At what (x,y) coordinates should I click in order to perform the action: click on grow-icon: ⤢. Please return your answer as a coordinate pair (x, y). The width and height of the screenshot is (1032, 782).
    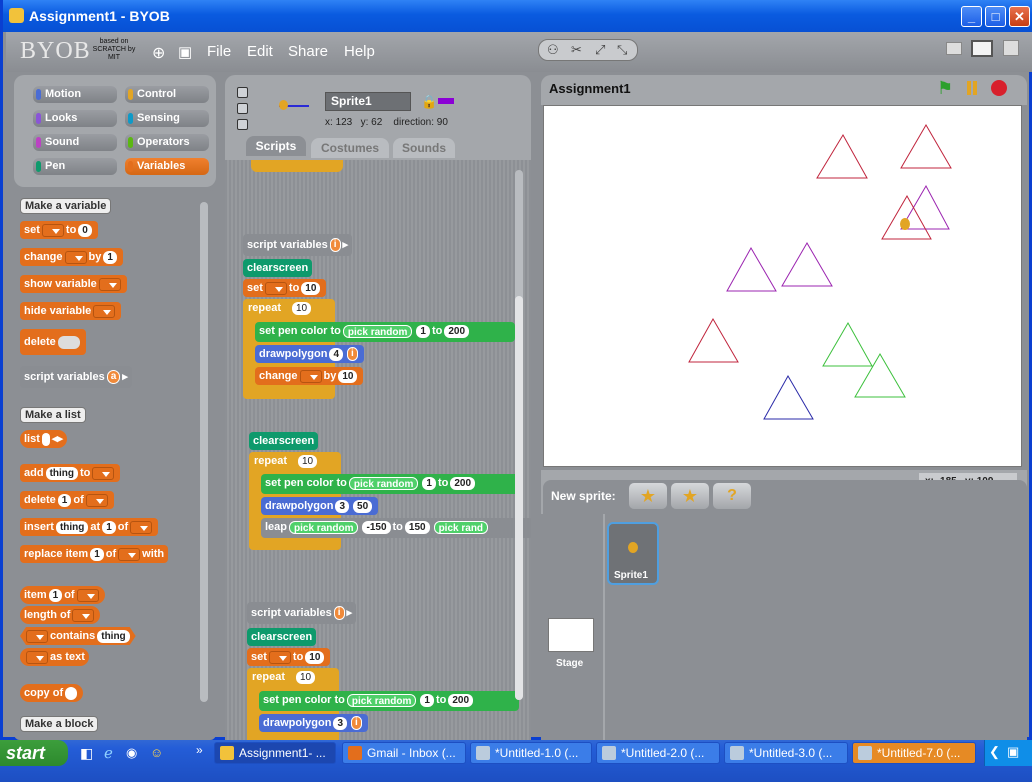
    Looking at the image, I should click on (600, 50).